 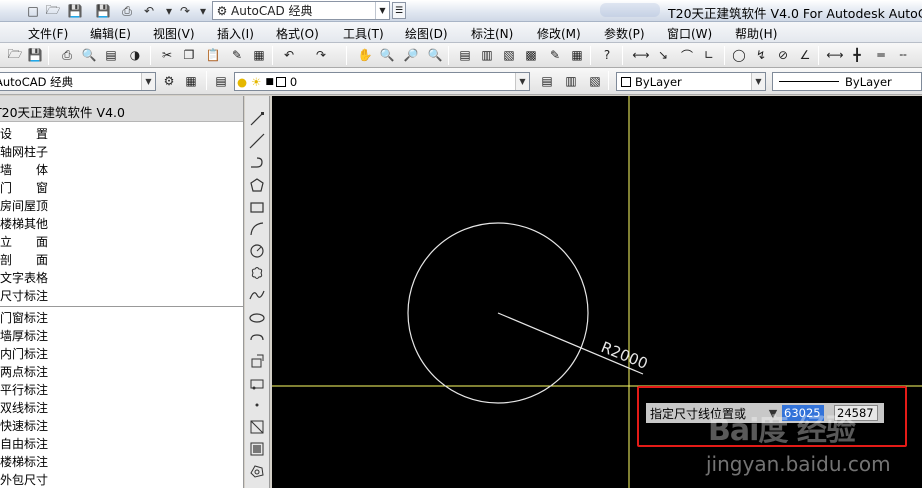 What do you see at coordinates (365, 55) in the screenshot?
I see `pan-icon: ✋` at bounding box center [365, 55].